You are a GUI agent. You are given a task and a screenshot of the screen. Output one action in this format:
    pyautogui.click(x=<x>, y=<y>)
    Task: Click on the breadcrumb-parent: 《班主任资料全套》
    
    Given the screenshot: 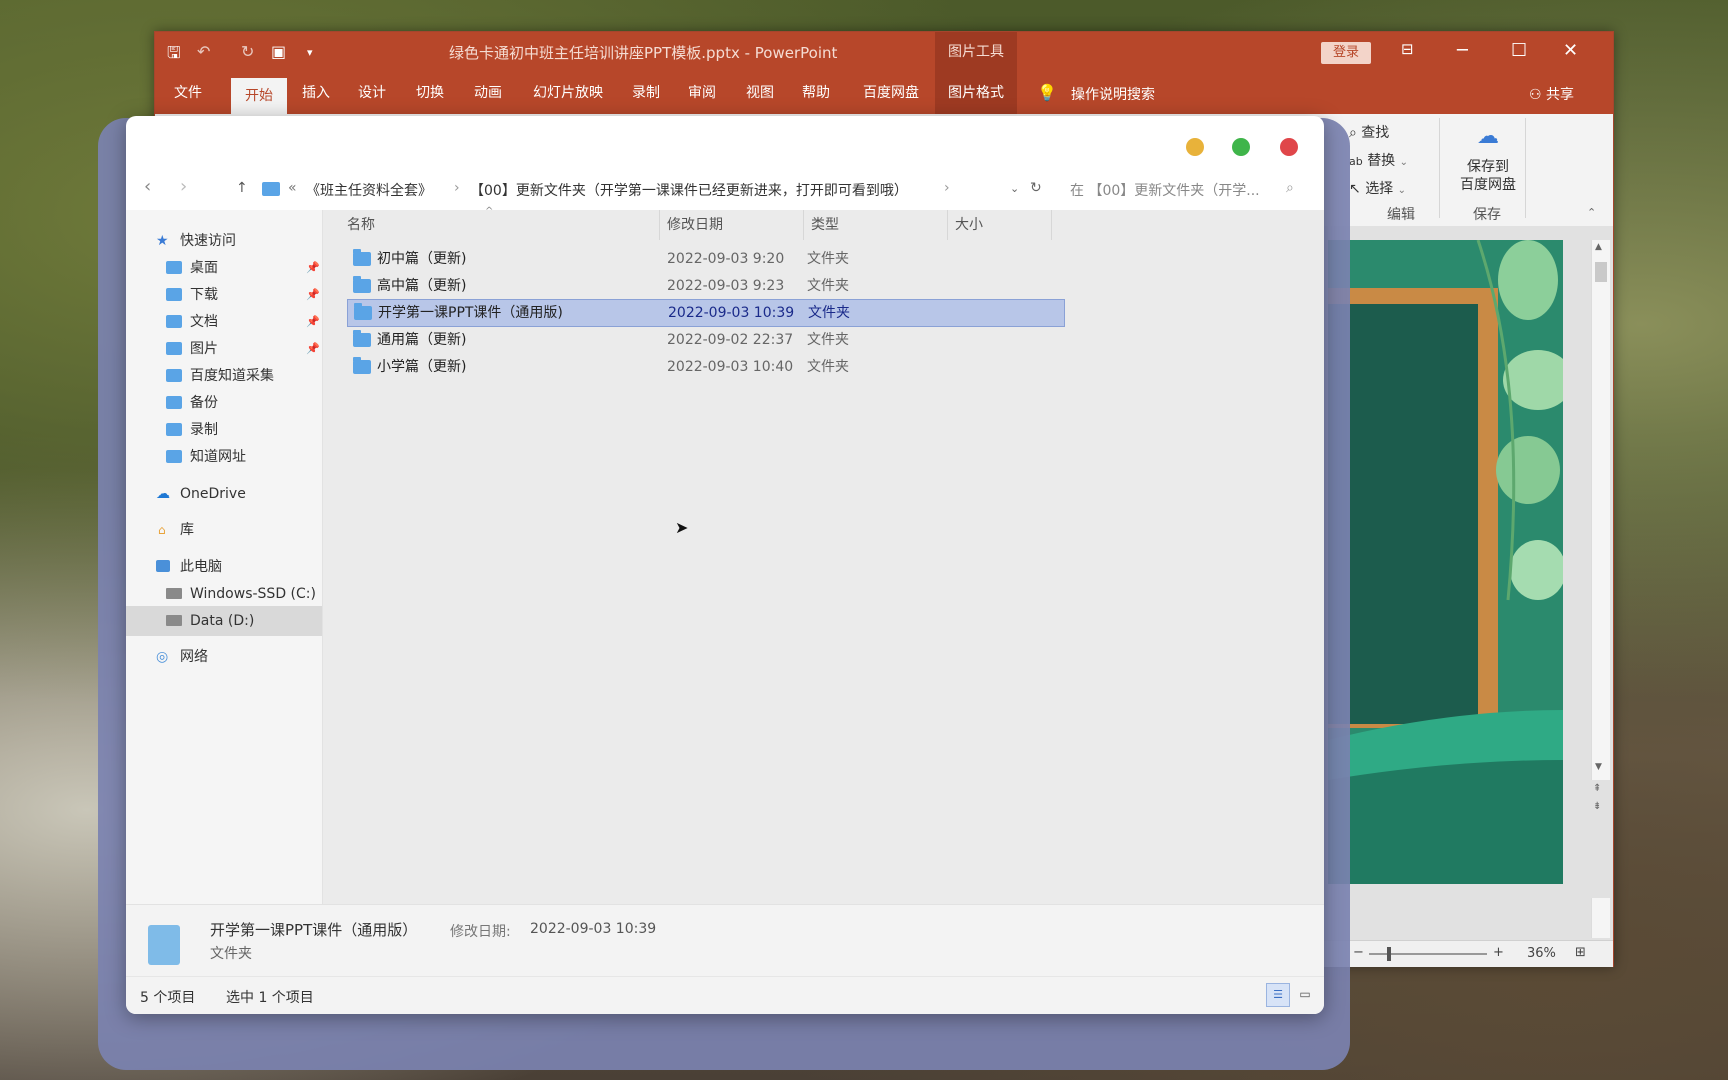 What is the action you would take?
    pyautogui.click(x=369, y=190)
    